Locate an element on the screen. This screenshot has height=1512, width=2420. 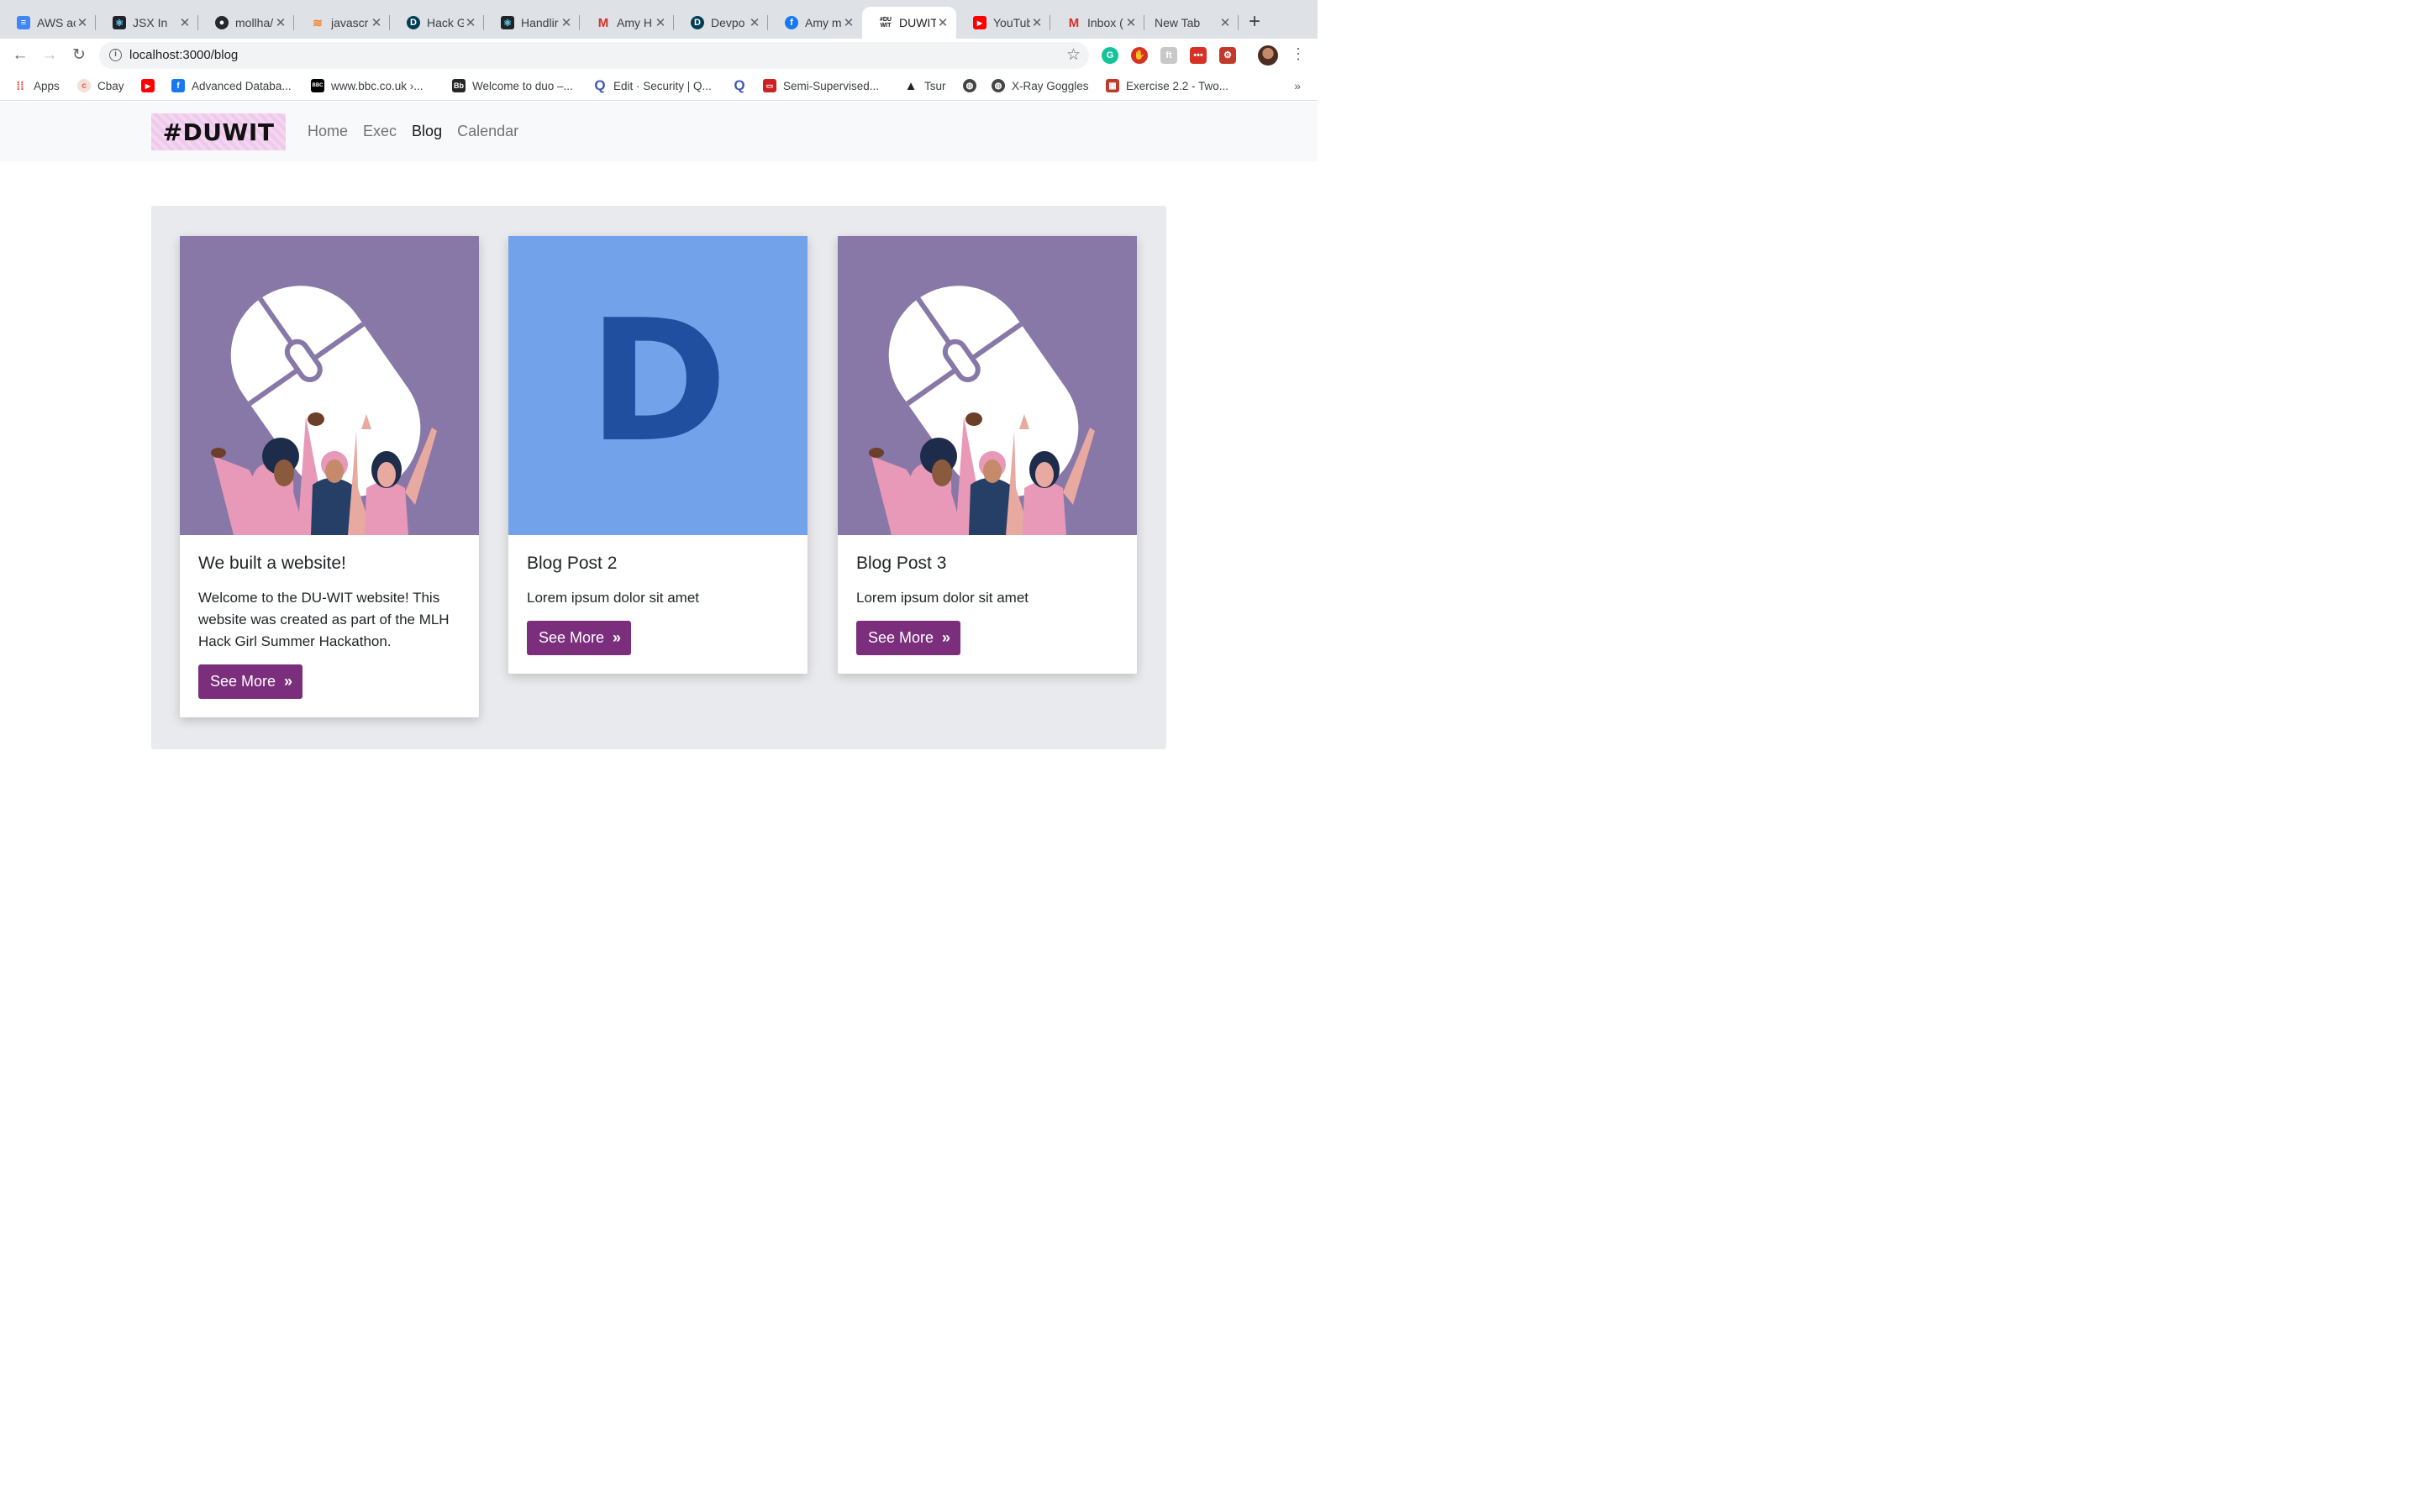
card-title: Blog Post 2 is located at coordinates (572, 563).